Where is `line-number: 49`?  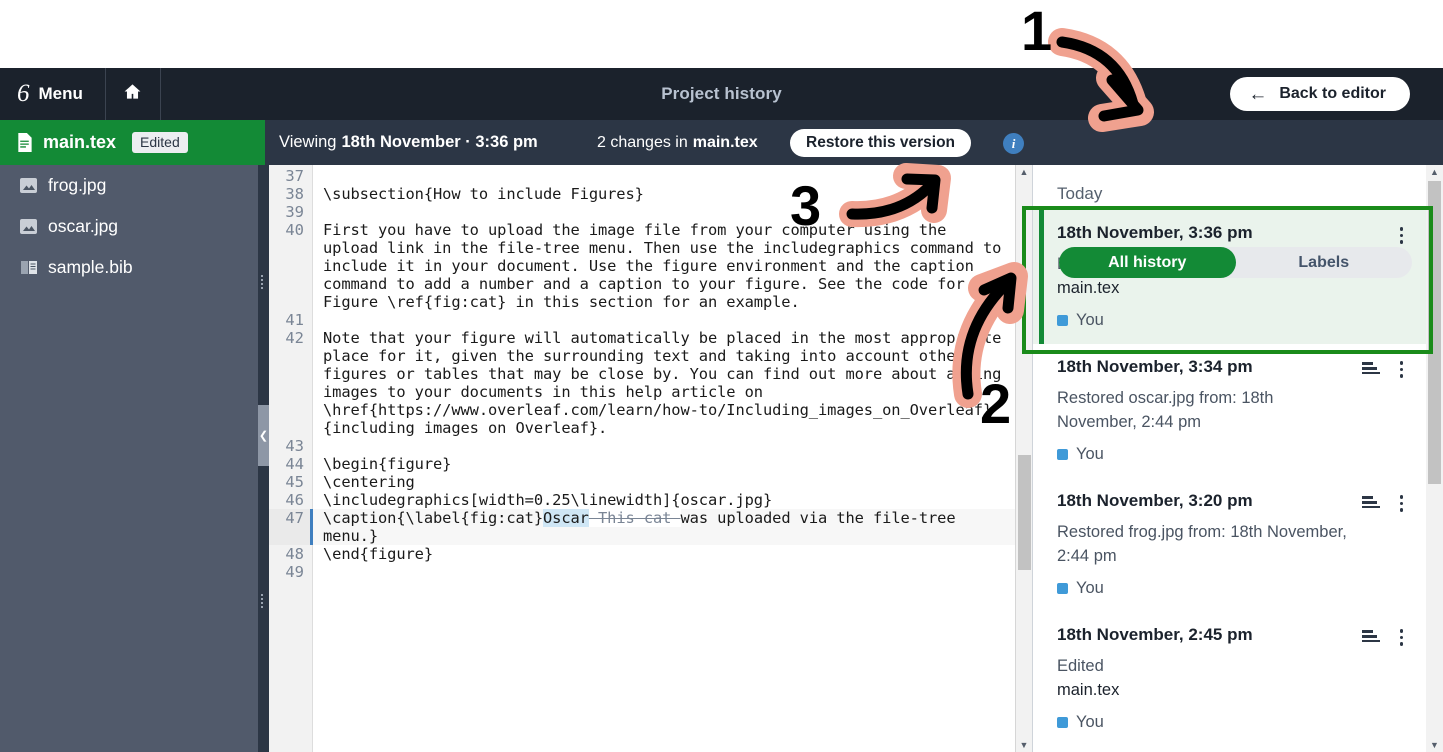
line-number: 49 is located at coordinates (291, 572).